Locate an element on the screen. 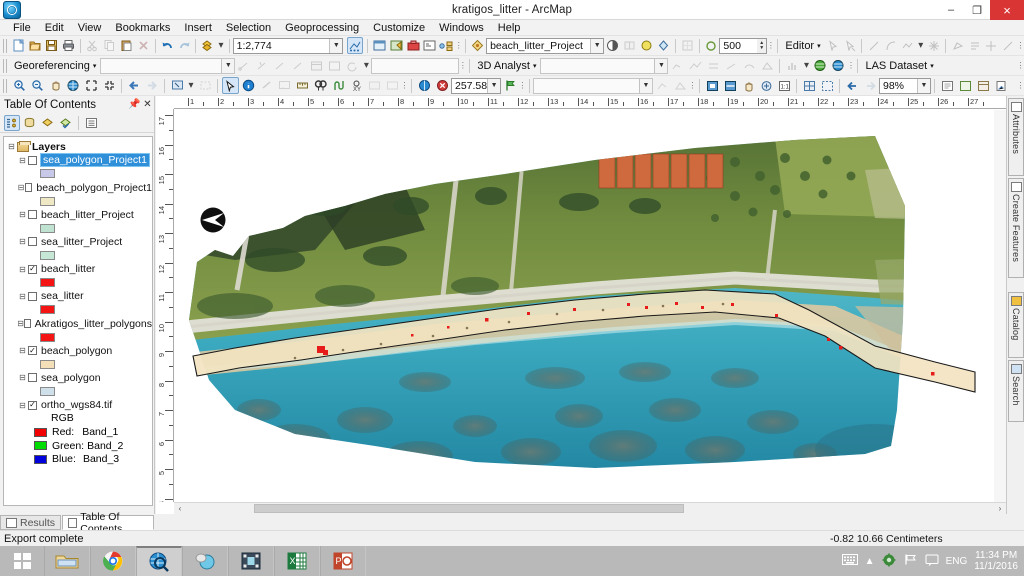 This screenshot has width=1024, height=576. toc-layer-beach-polygon-project1: ⊟ beach_polygon_Project1 is located at coordinates (79, 188).